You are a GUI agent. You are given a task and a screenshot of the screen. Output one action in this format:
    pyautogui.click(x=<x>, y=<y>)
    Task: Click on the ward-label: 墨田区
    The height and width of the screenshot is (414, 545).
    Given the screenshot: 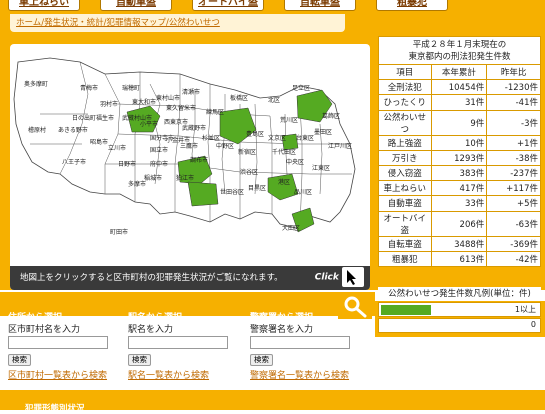 What is the action you would take?
    pyautogui.click(x=323, y=132)
    